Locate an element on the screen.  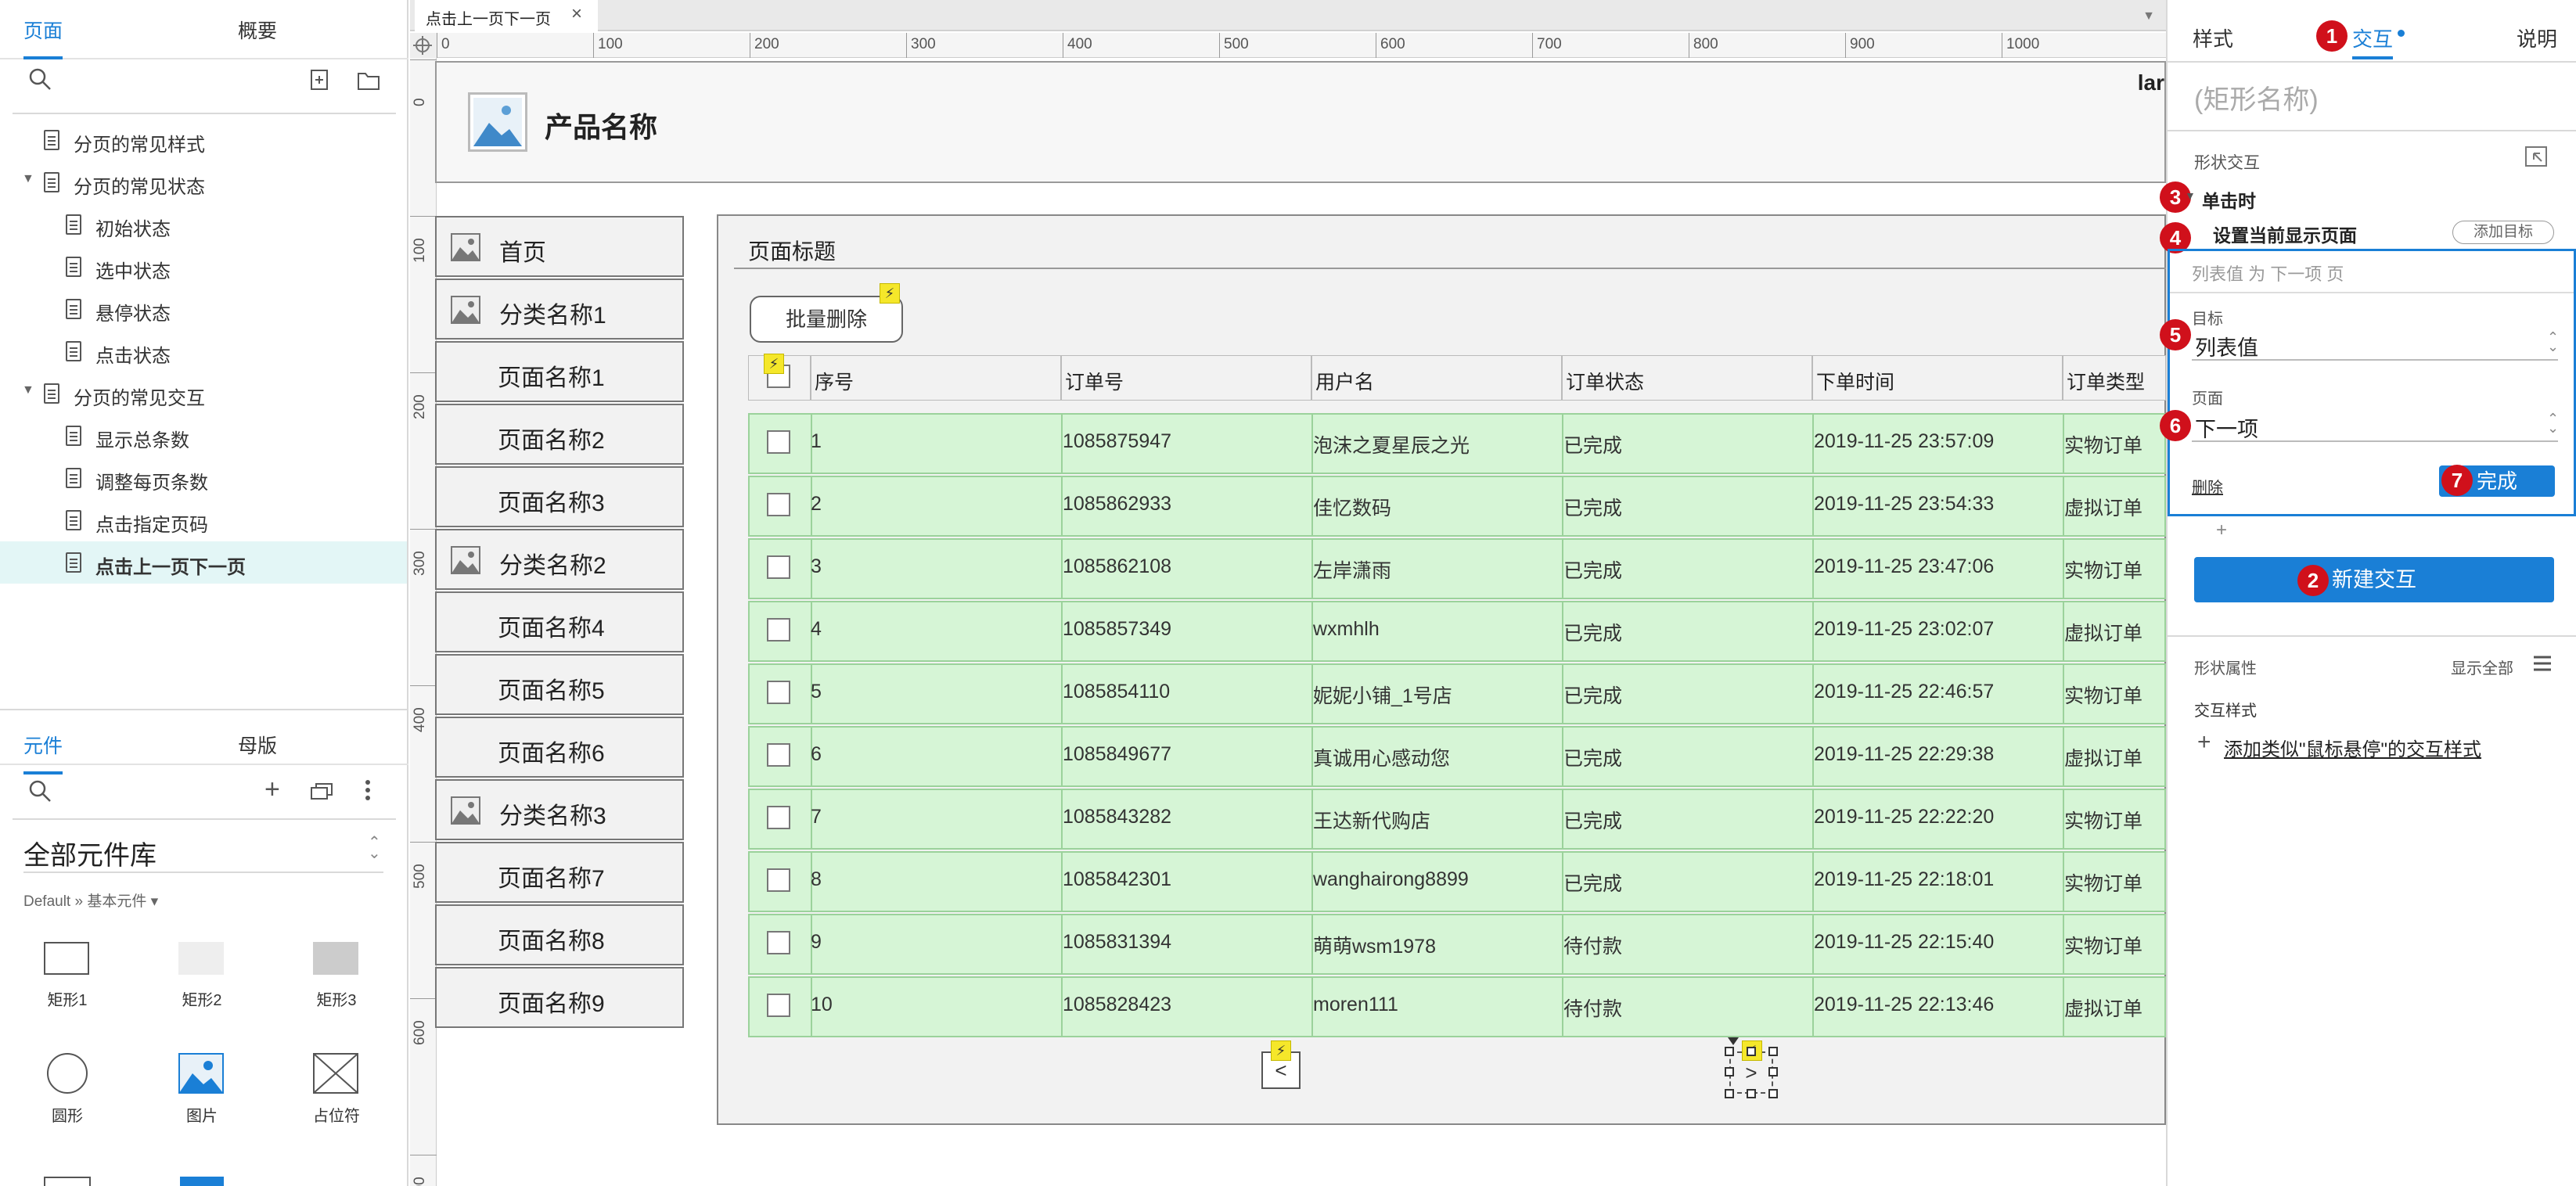
target-select: 列表值 is located at coordinates (2226, 346).